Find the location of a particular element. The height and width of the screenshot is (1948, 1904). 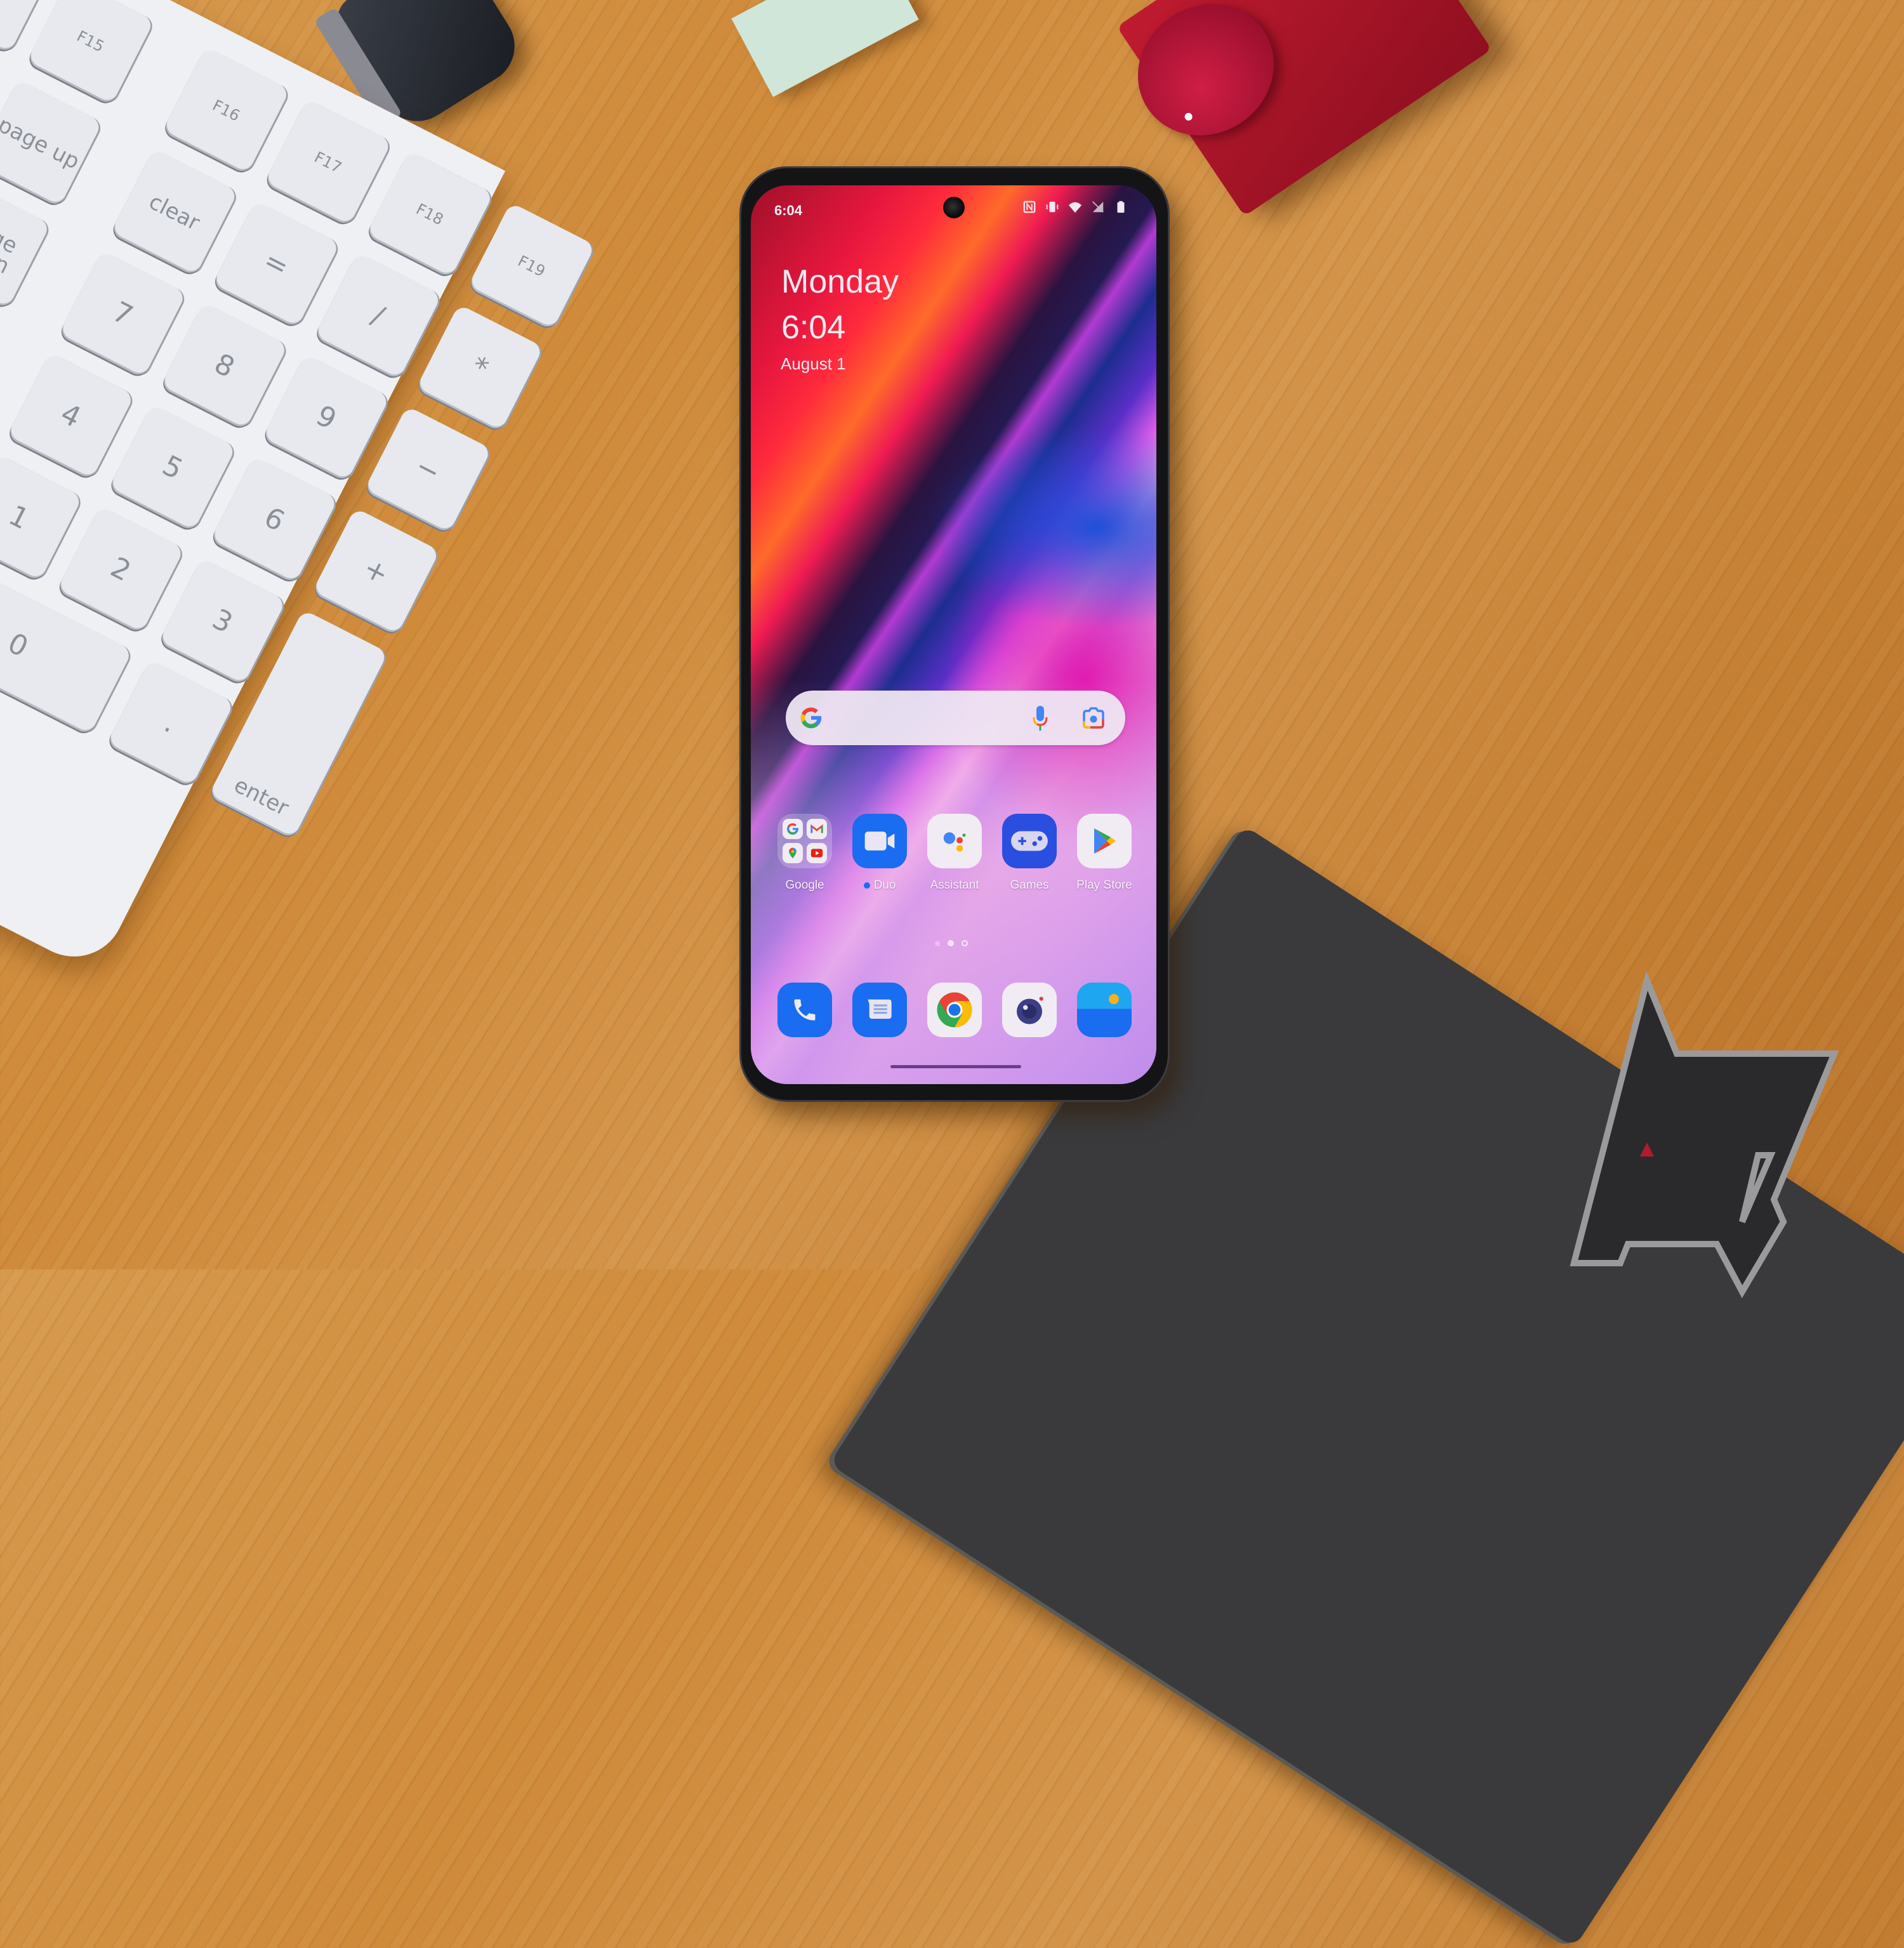

key-7: 7 is located at coordinates (122, 314).